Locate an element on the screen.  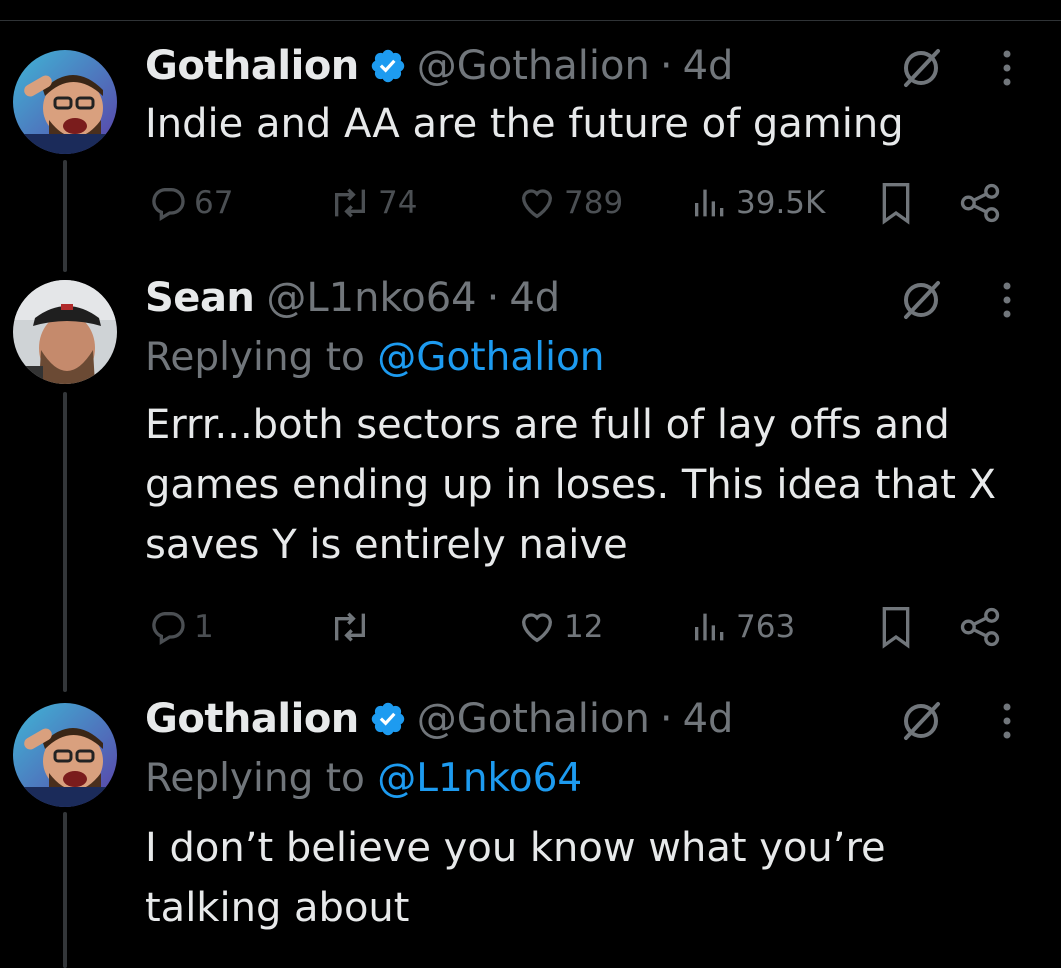
action-bar: 67 74 789 39.5K is located at coordinates (530, 203).